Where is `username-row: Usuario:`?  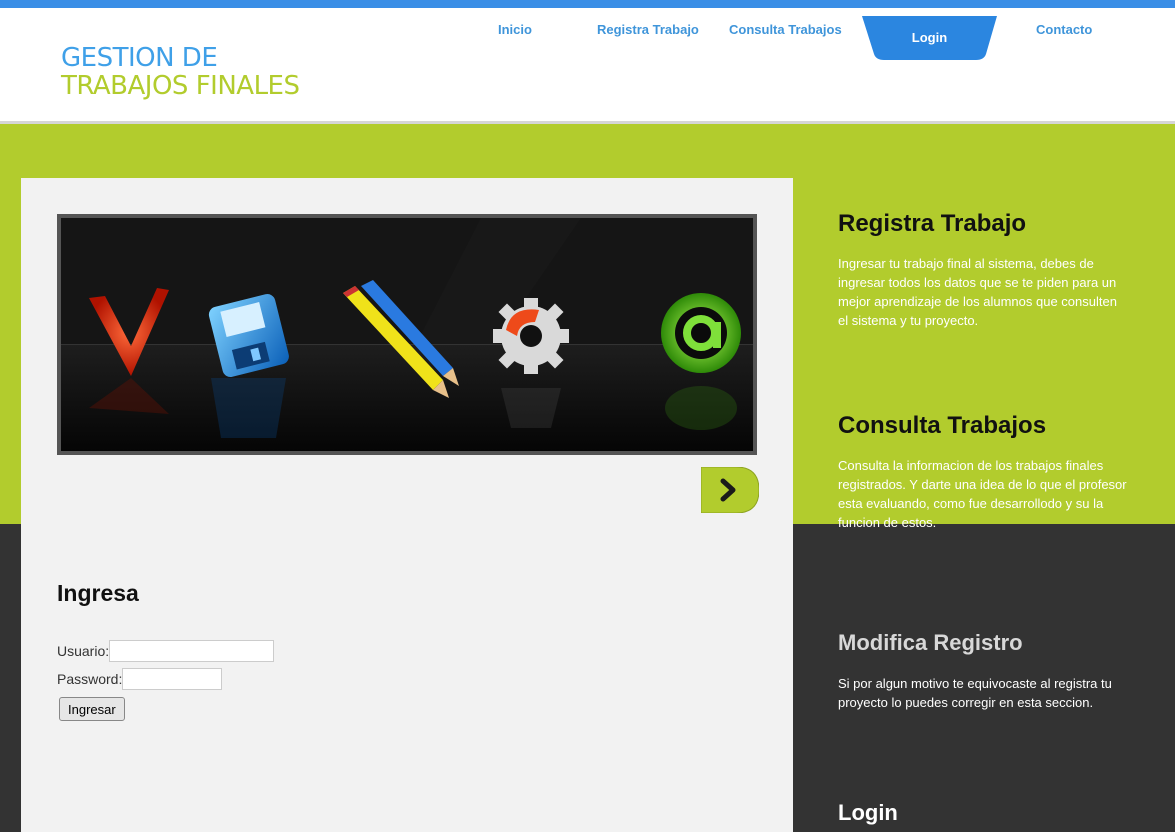 username-row: Usuario: is located at coordinates (166, 651).